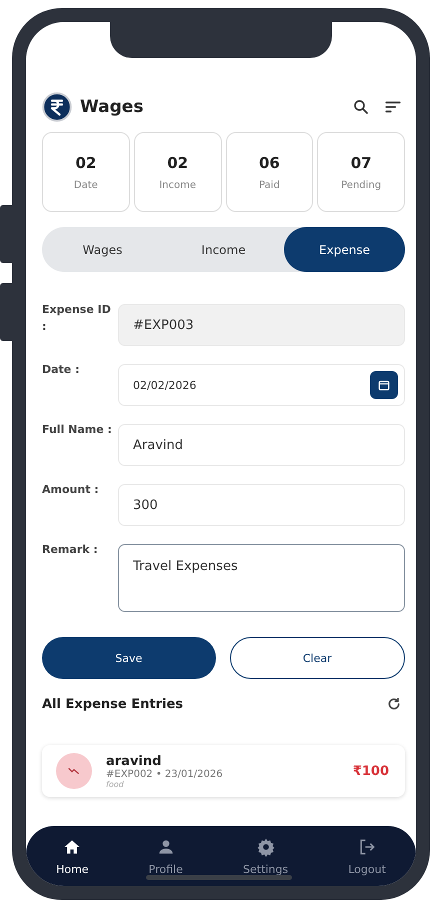  What do you see at coordinates (71, 490) in the screenshot?
I see `field-label: Amount :` at bounding box center [71, 490].